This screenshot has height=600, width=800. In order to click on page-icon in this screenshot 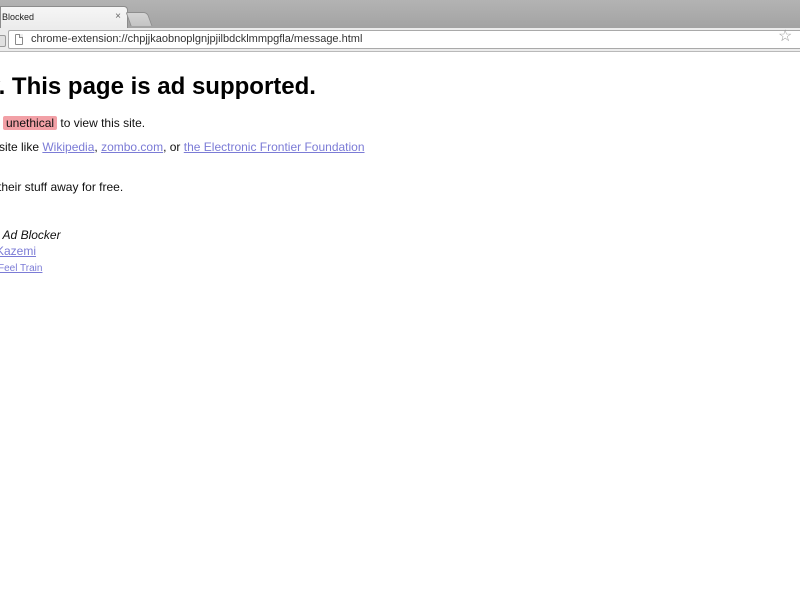, I will do `click(19, 39)`.